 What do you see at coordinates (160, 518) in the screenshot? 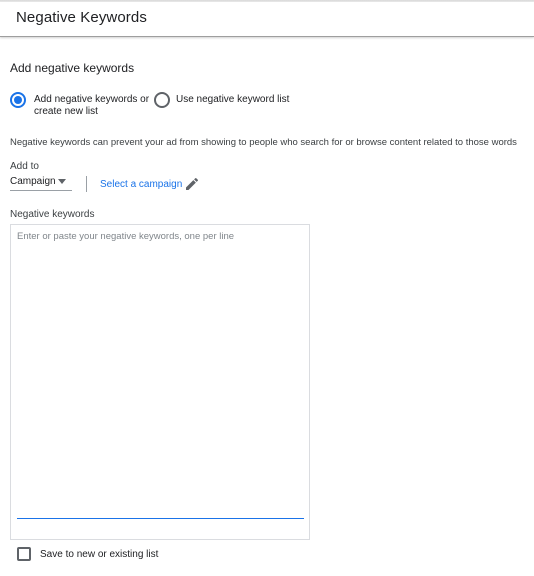
I see `textarea-focus-underline` at bounding box center [160, 518].